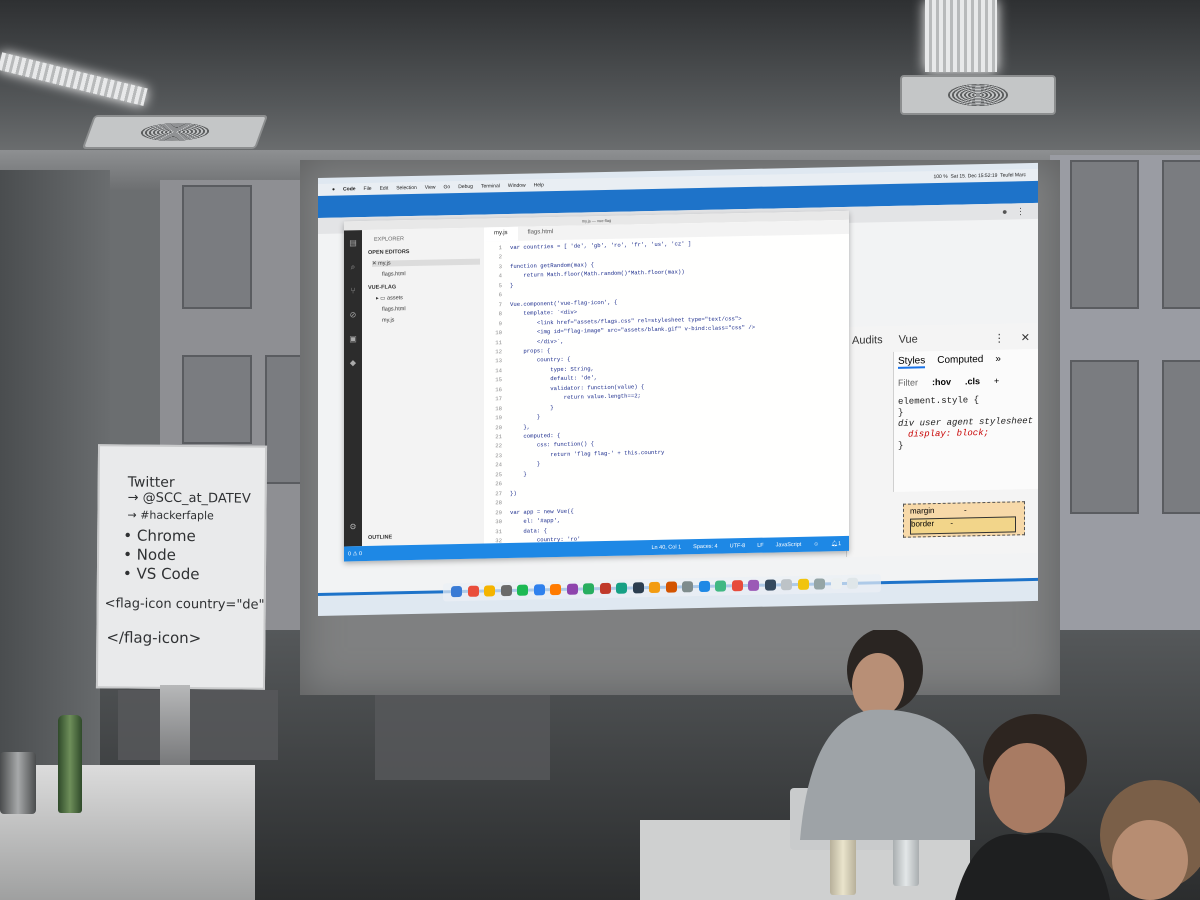  Describe the element at coordinates (494, 371) in the screenshot. I see `line-number: 14` at that location.